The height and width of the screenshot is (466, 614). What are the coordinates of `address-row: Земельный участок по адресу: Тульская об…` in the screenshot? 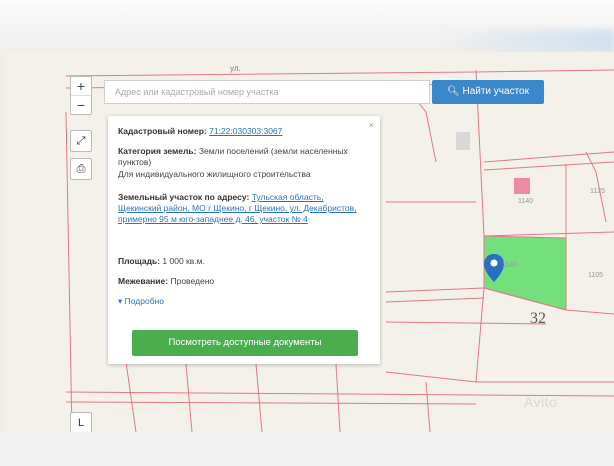 It's located at (240, 208).